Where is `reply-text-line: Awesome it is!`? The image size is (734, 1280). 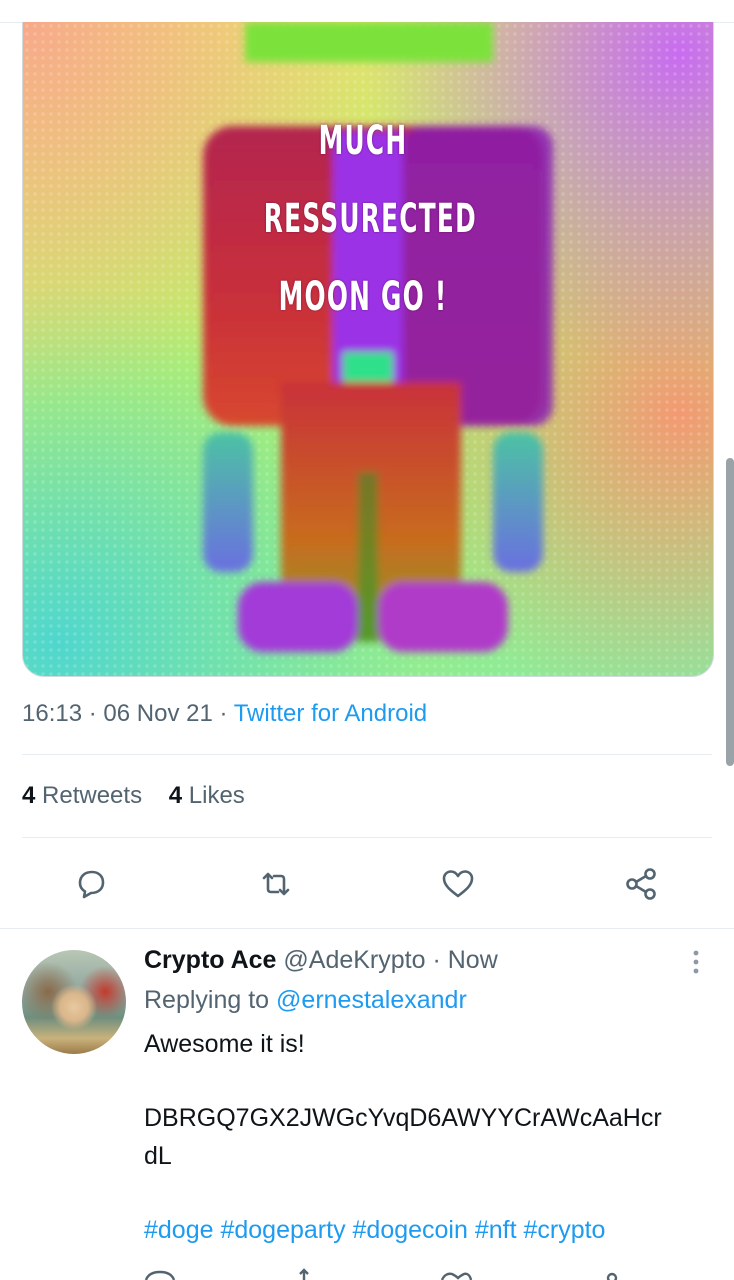 reply-text-line: Awesome it is! is located at coordinates (224, 1044).